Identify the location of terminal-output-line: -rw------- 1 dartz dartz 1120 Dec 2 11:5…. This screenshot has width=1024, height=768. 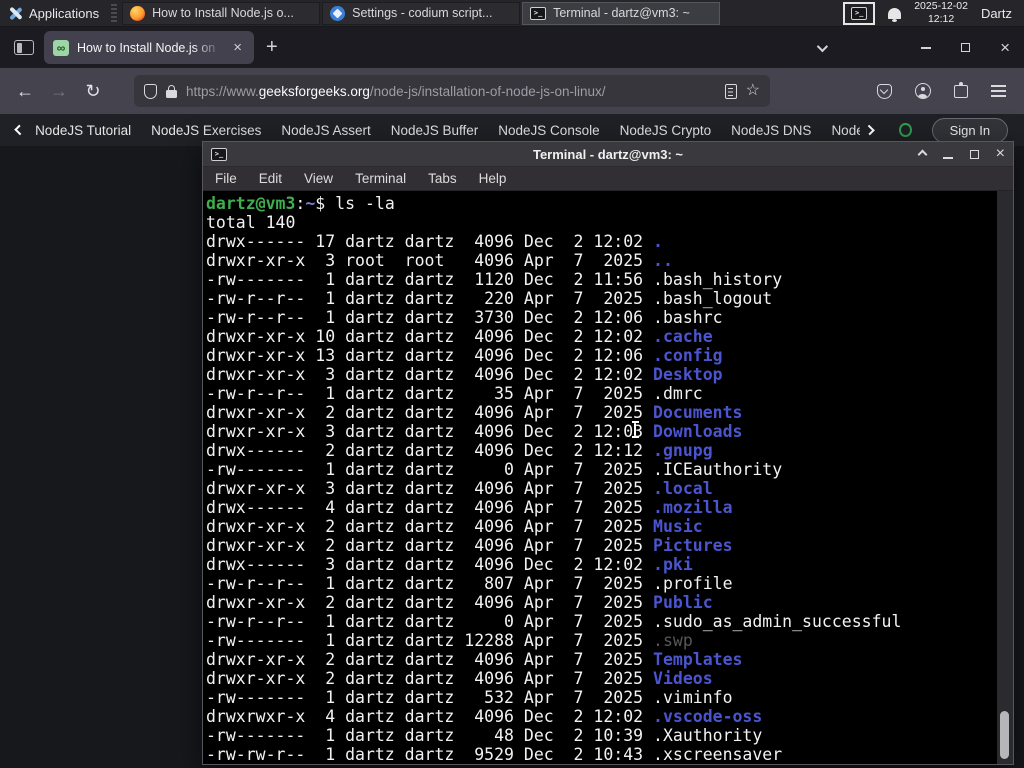
(494, 279).